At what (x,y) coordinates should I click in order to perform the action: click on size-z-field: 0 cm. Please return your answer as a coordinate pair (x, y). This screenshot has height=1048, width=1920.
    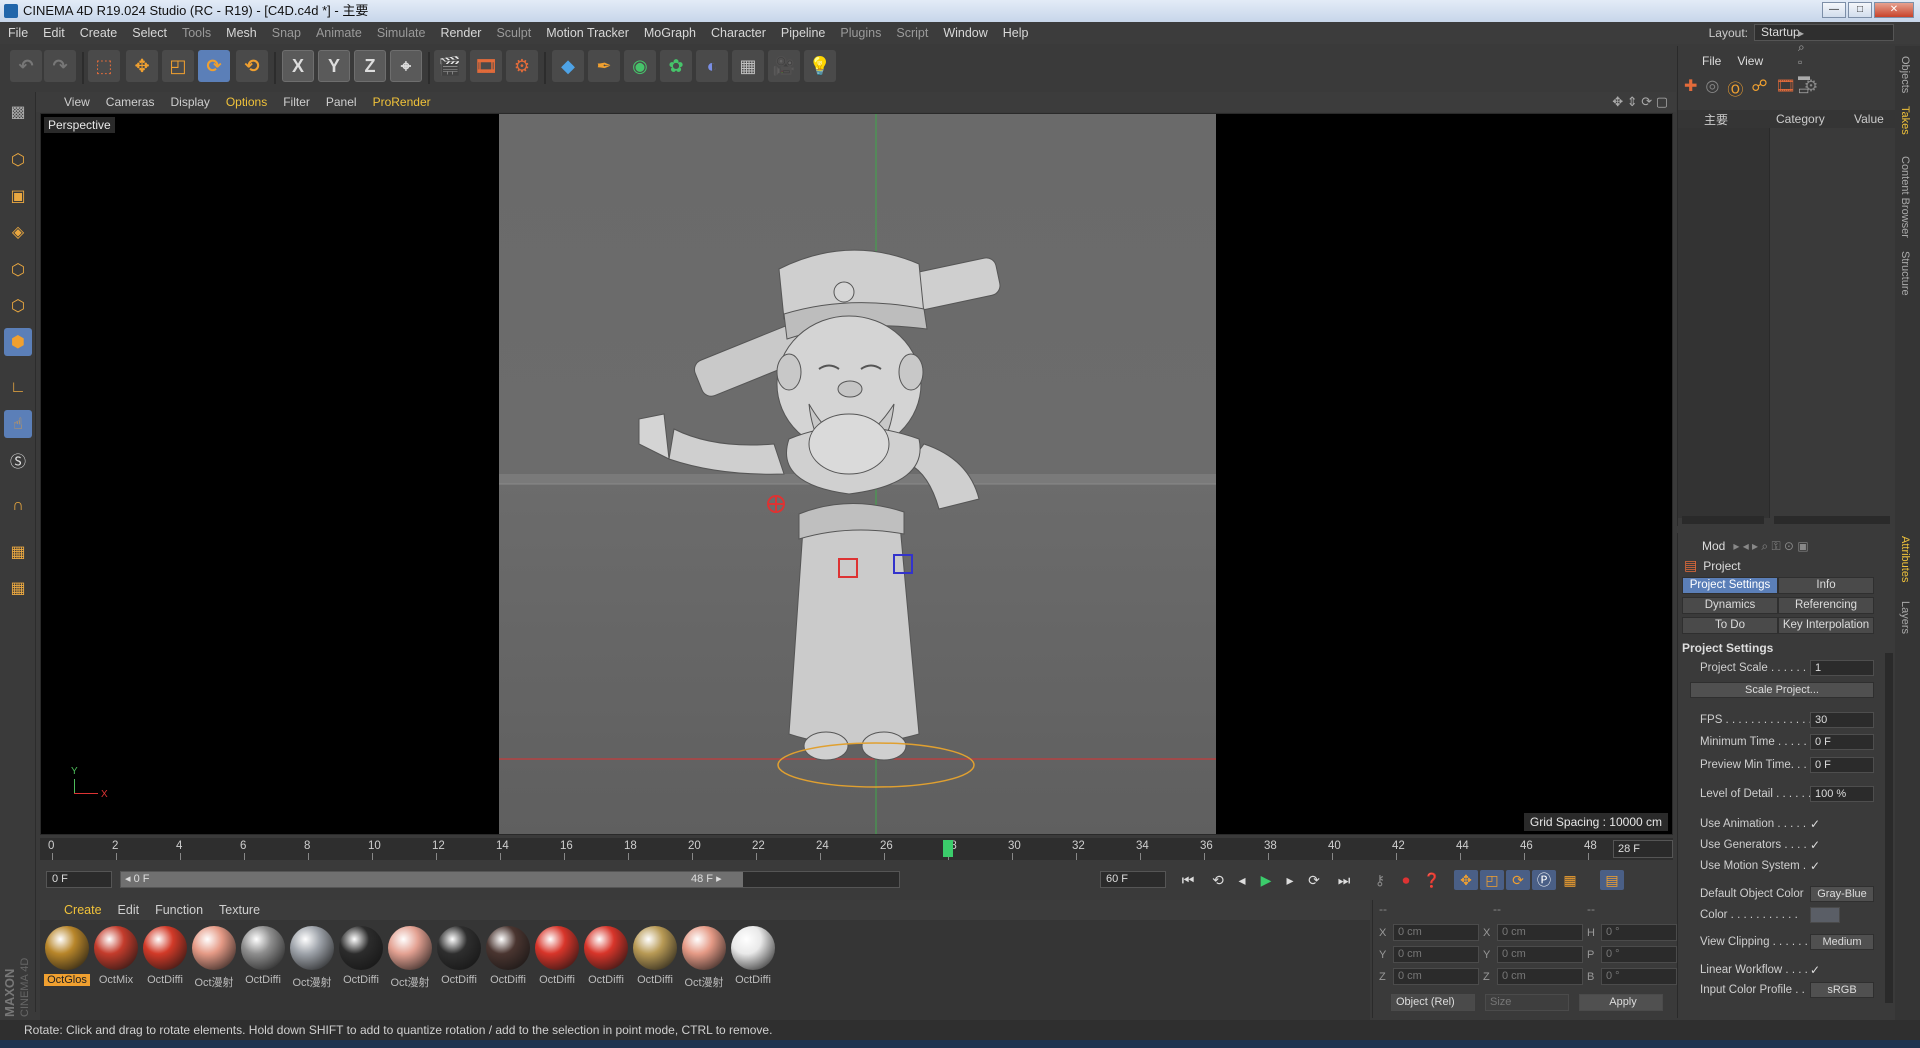
    Looking at the image, I should click on (1540, 976).